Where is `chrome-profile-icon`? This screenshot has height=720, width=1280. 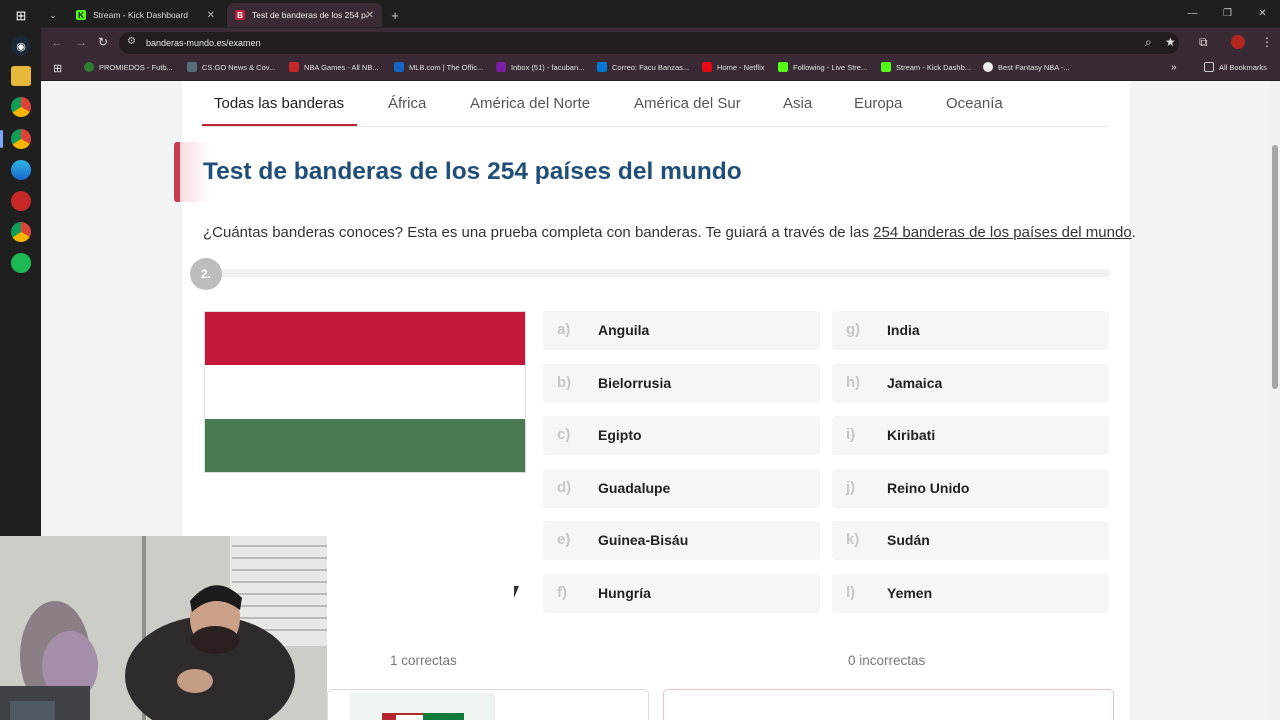 chrome-profile-icon is located at coordinates (21, 232).